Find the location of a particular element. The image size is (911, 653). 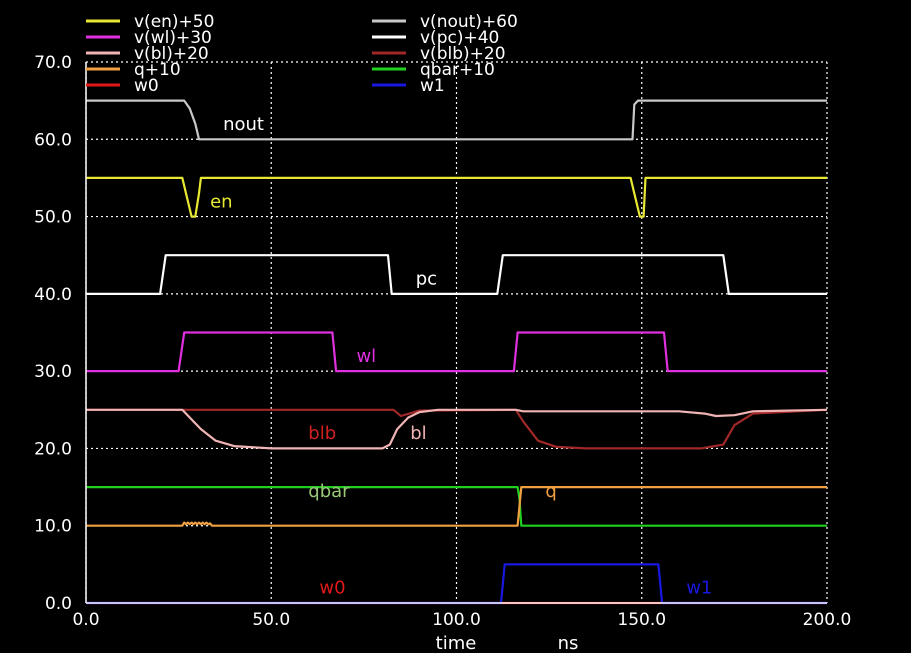

y-tick-label: 10.0 is located at coordinates (53, 527).